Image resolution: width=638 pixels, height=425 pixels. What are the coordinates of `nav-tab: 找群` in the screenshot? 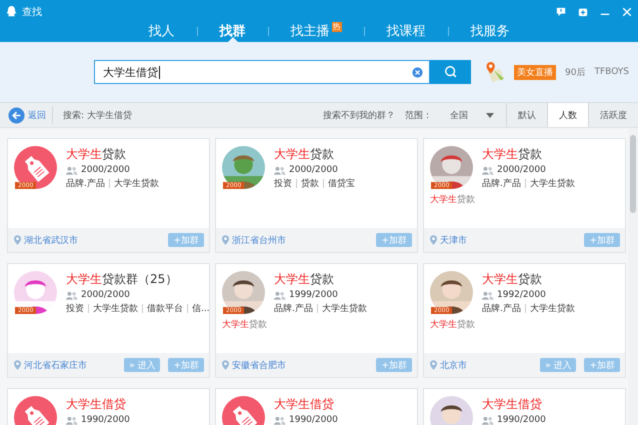 It's located at (233, 31).